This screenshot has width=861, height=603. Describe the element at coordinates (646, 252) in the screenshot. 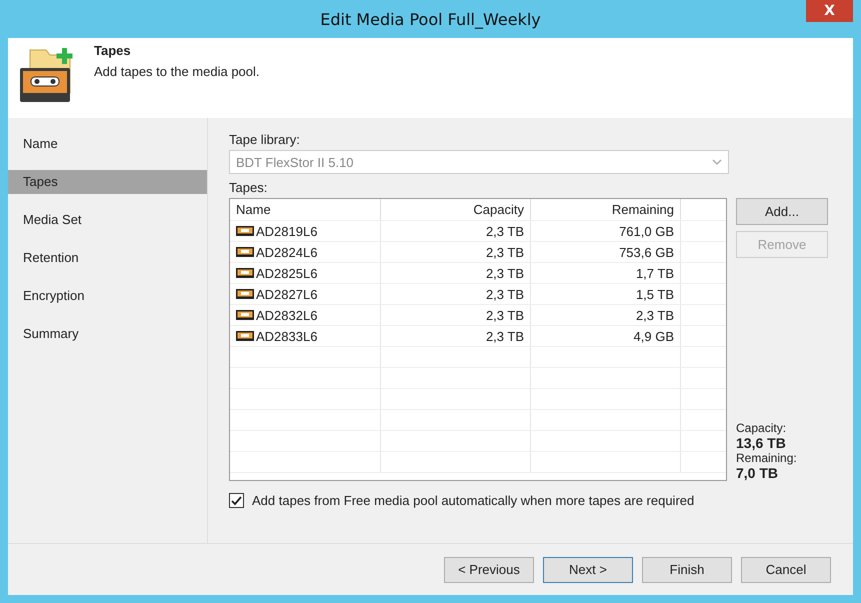

I see `table-cell: 753,6 GB` at that location.